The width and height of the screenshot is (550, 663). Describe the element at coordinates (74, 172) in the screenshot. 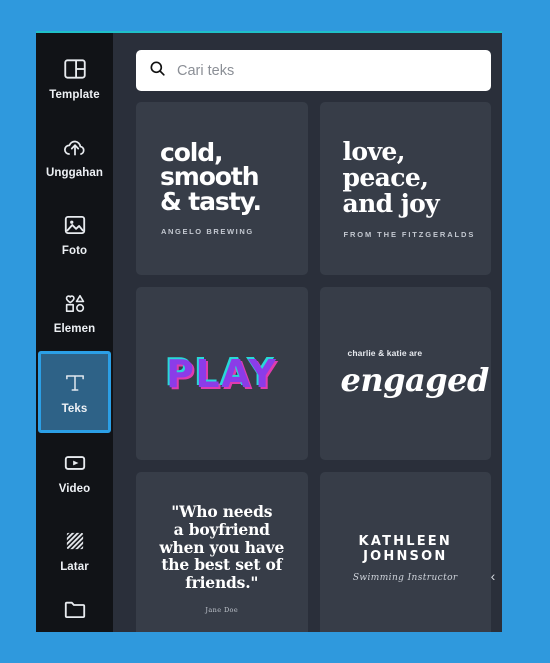

I see `sidebar-item-label: Unggahan` at that location.